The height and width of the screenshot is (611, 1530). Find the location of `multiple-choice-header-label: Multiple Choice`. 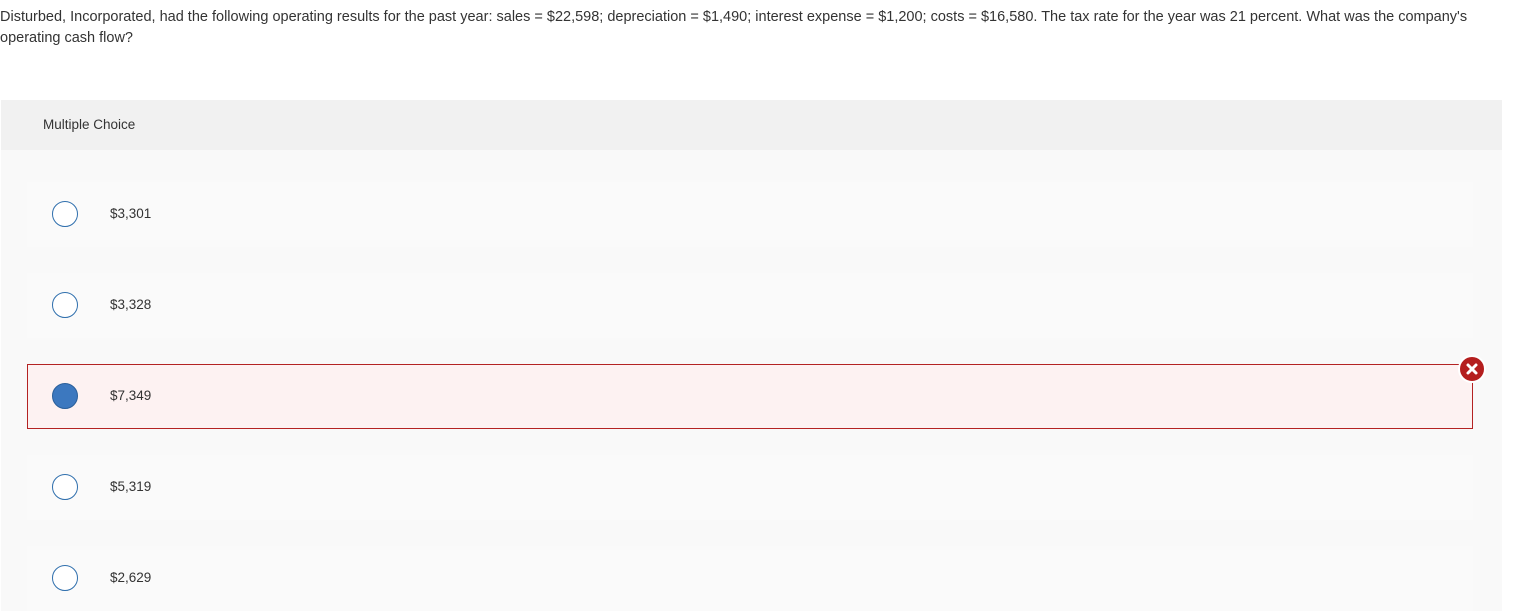

multiple-choice-header-label: Multiple Choice is located at coordinates (89, 124).